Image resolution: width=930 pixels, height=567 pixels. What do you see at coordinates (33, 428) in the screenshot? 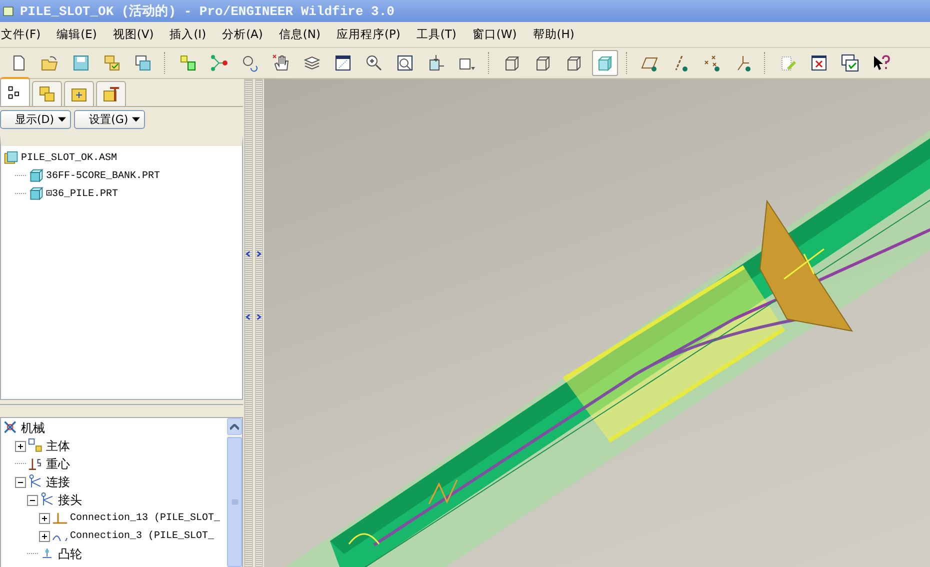
I see `tree-item: 机械` at bounding box center [33, 428].